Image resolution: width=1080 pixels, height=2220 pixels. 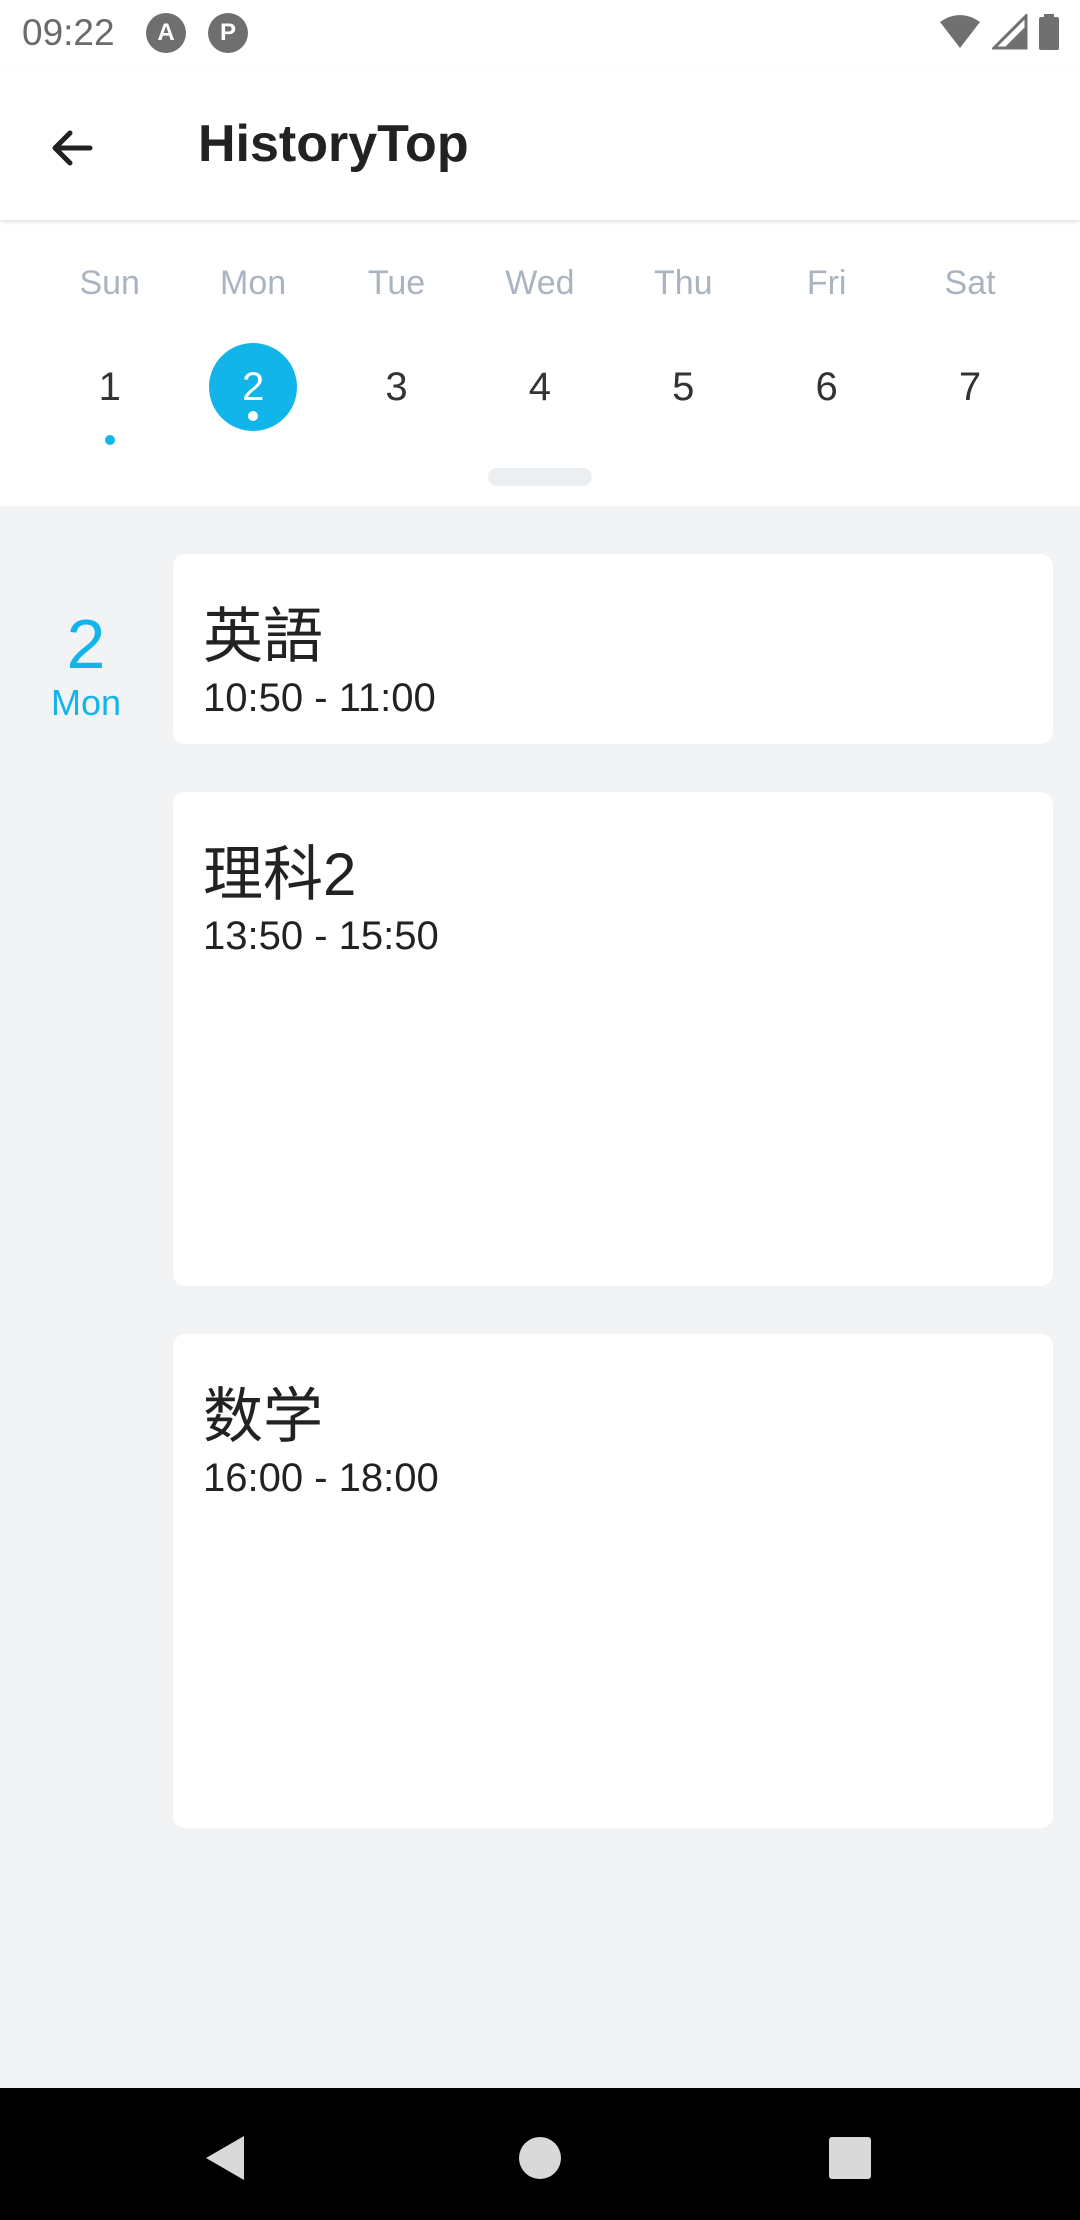 I want to click on date-cell-5: 5, so click(x=683, y=387).